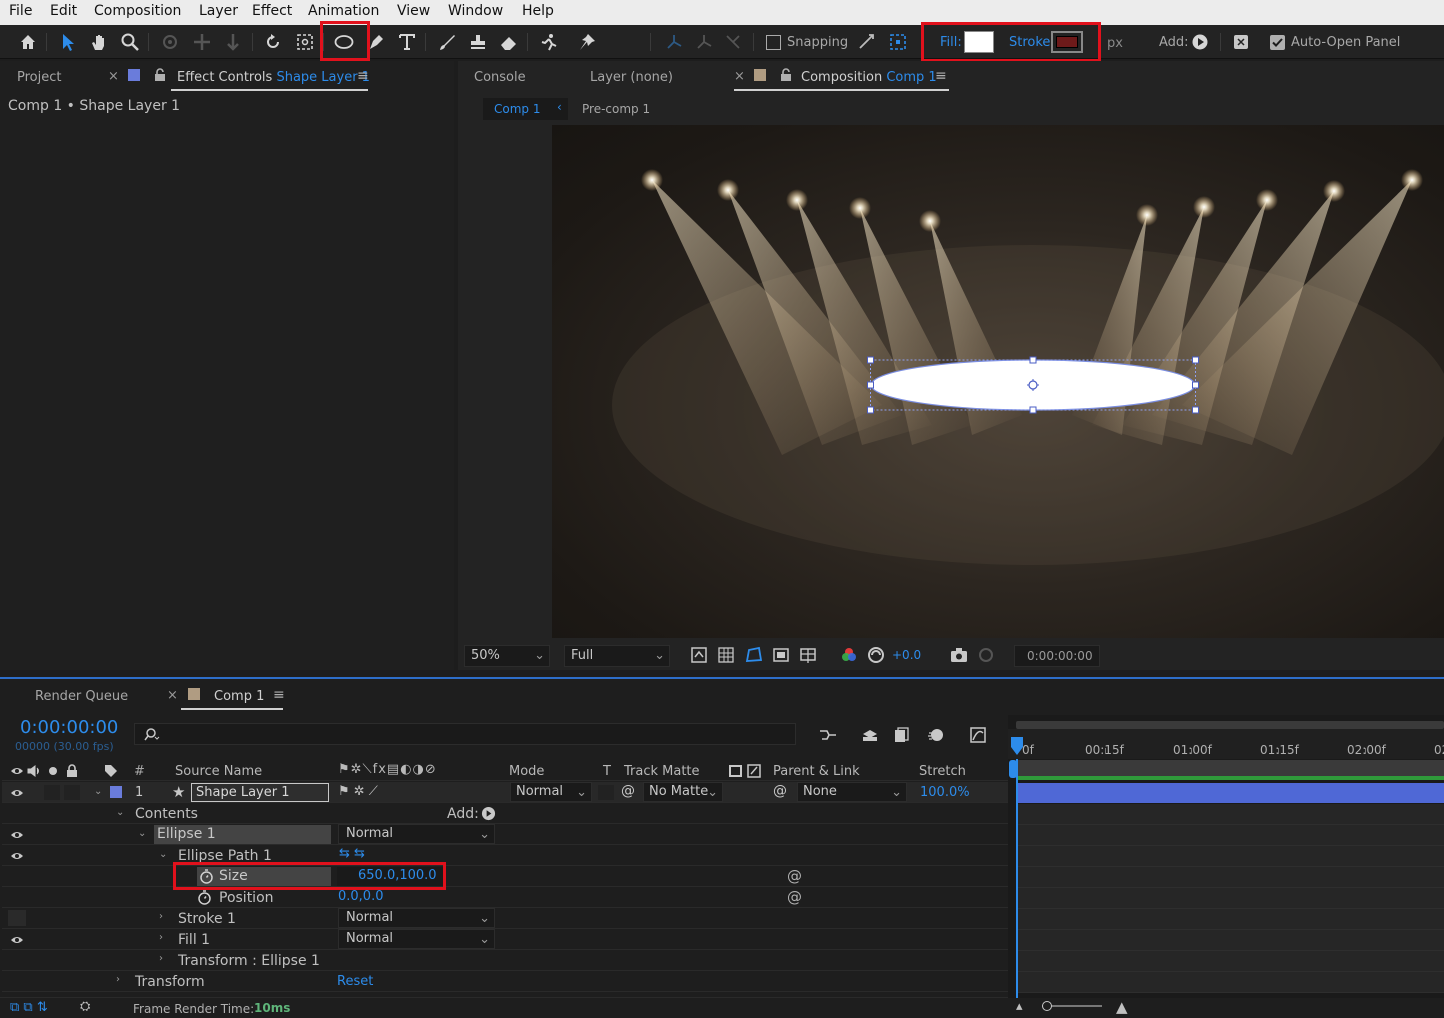 This screenshot has width=1444, height=1018. I want to click on path-direction-icons: ⇆ ⇆, so click(352, 853).